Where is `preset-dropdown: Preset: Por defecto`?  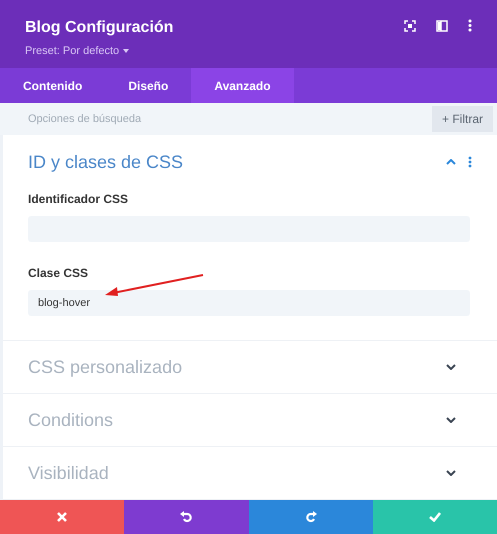
preset-dropdown: Preset: Por defecto is located at coordinates (99, 51).